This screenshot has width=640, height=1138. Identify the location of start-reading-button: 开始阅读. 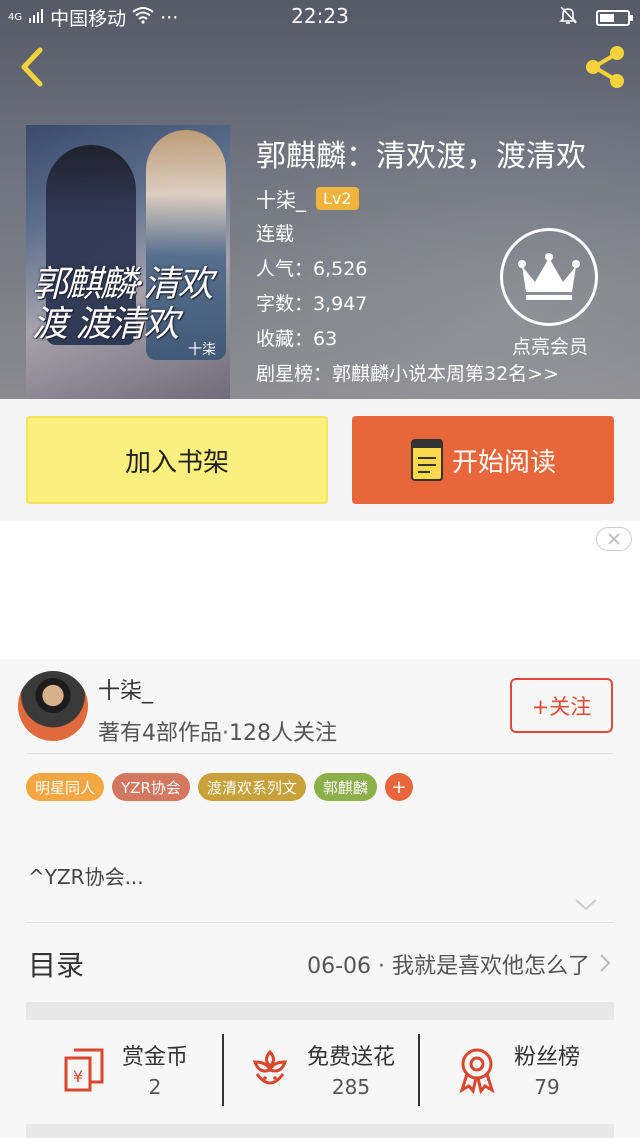
(483, 460).